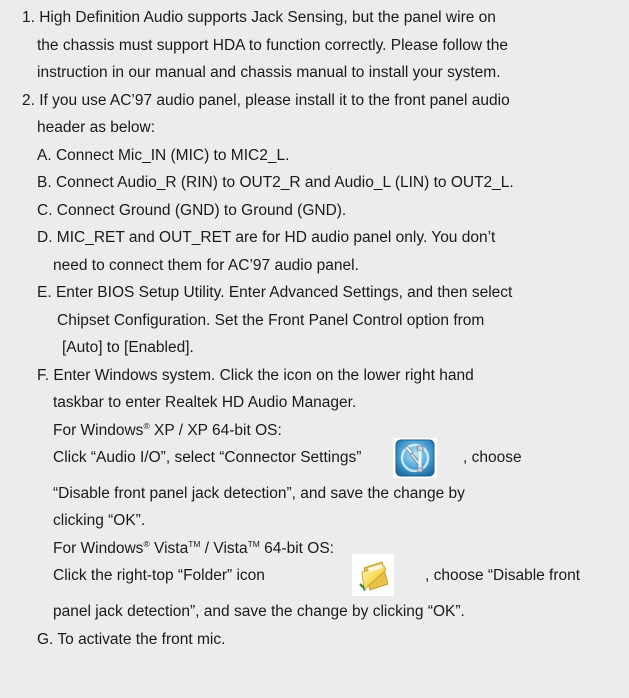  Describe the element at coordinates (99, 520) in the screenshot. I see `text-line: clicking “OK”.` at that location.